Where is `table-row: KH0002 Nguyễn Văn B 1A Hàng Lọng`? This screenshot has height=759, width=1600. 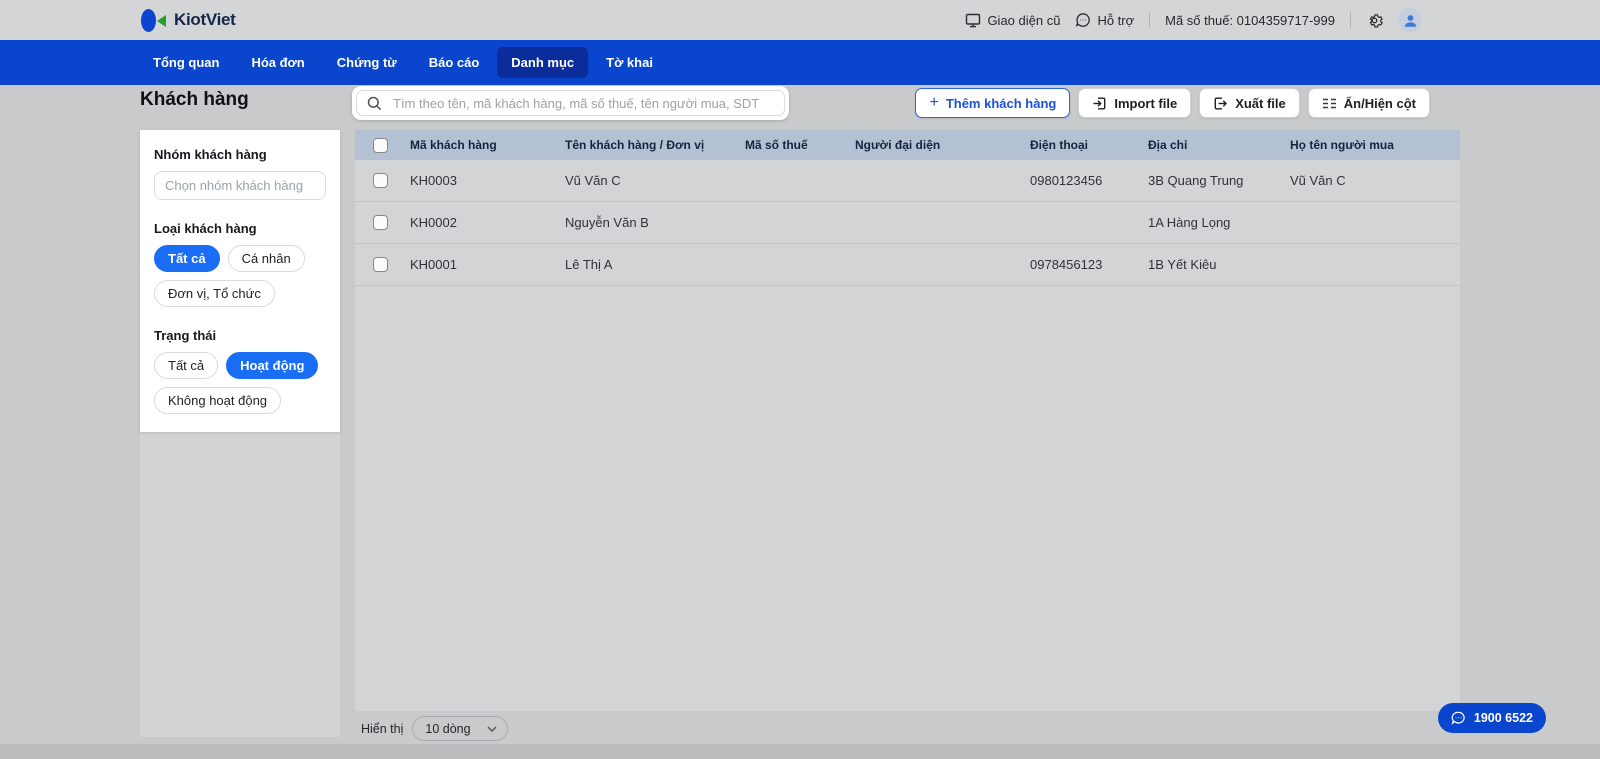 table-row: KH0002 Nguyễn Văn B 1A Hàng Lọng is located at coordinates (907, 223).